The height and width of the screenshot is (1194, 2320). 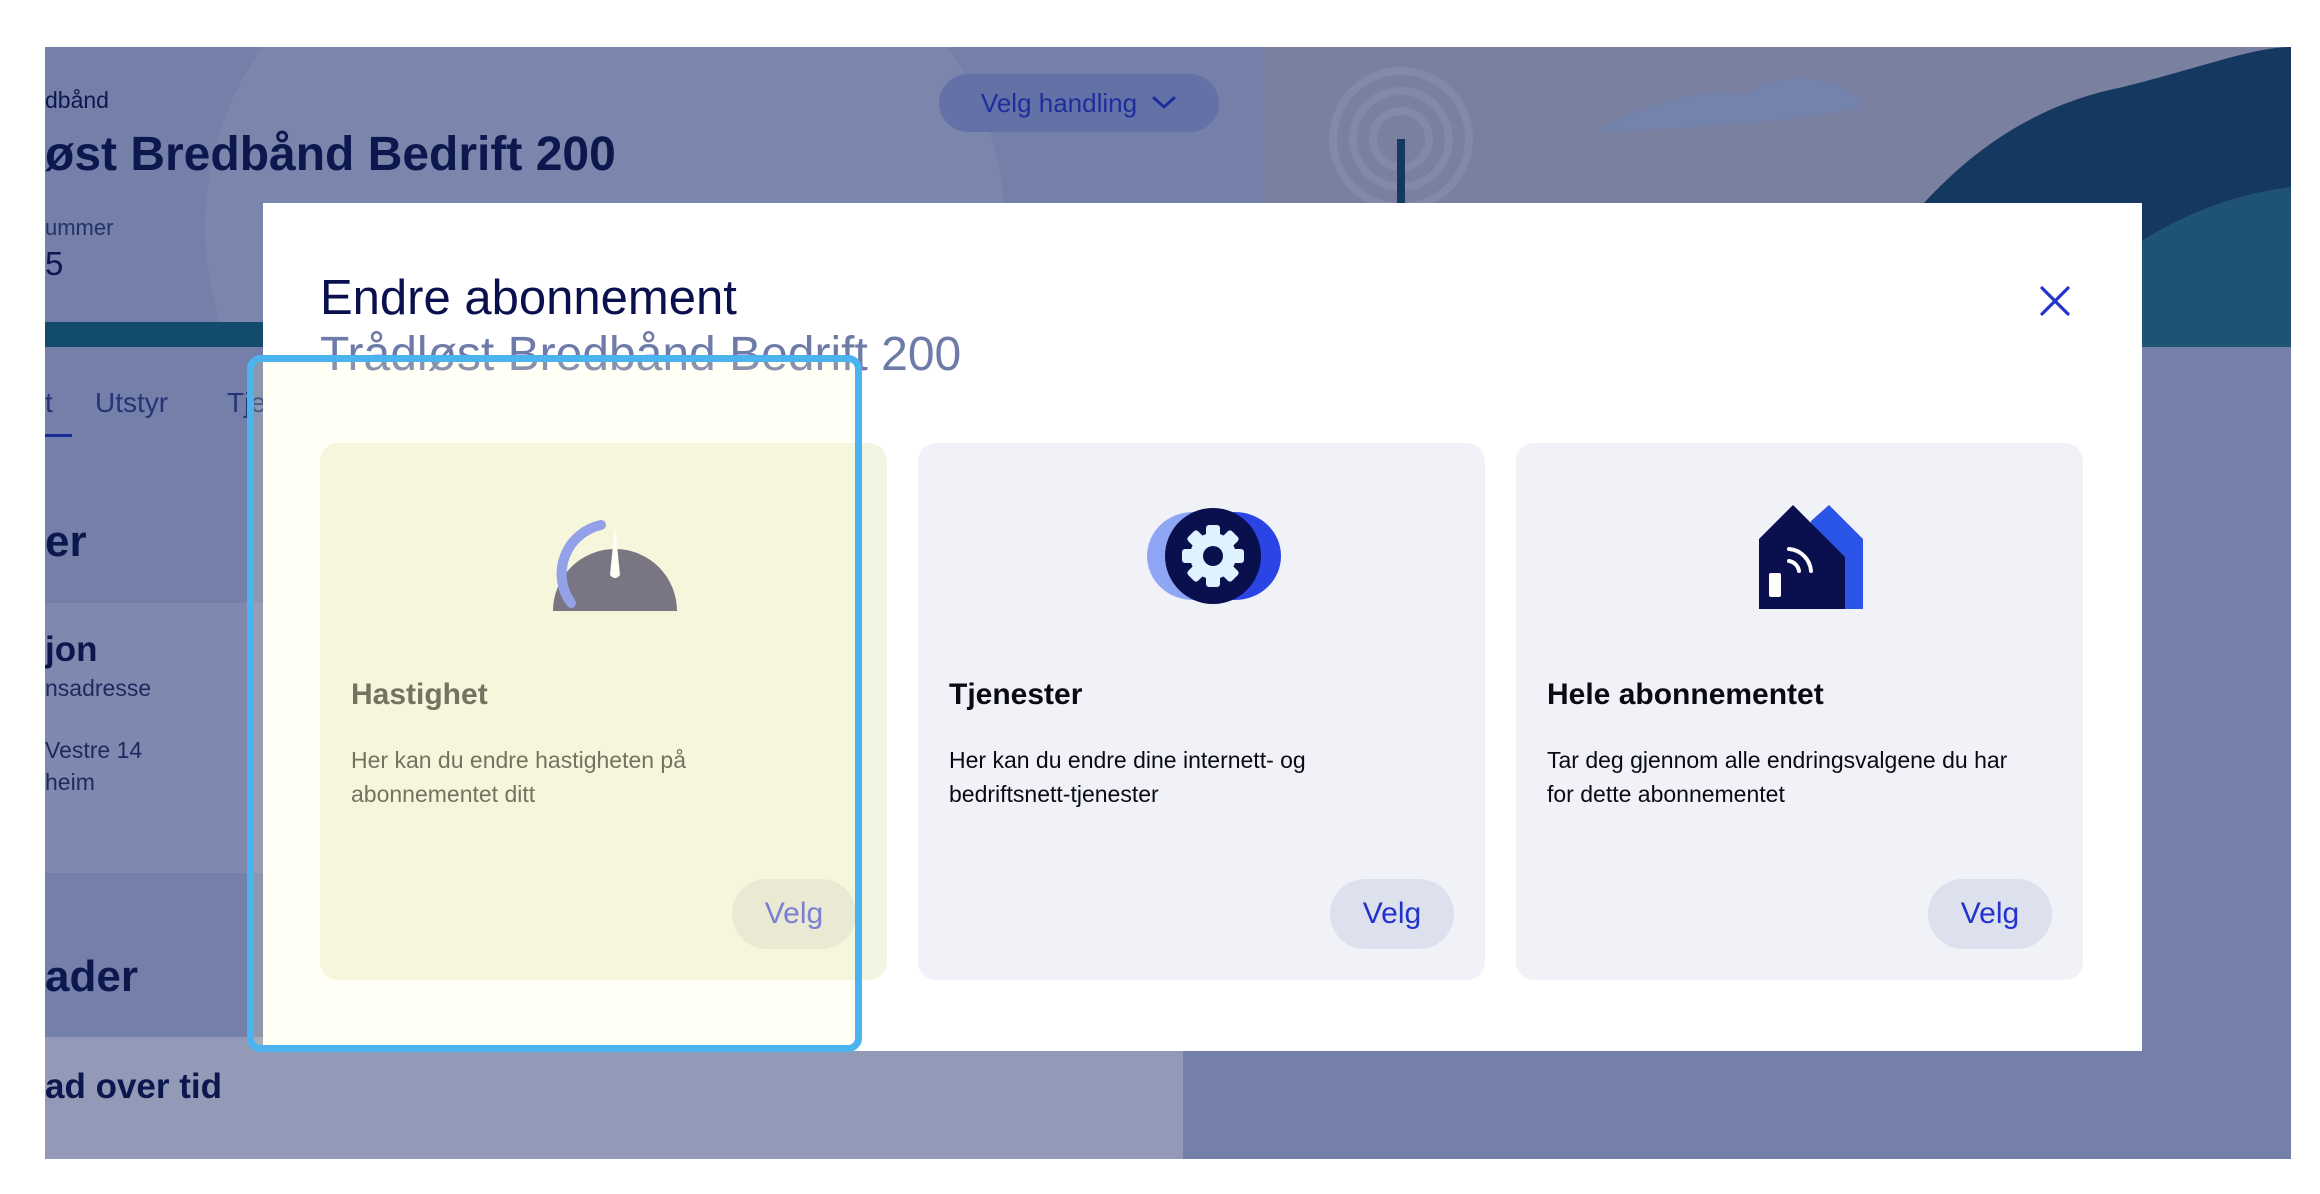 I want to click on close-icon, so click(x=2055, y=301).